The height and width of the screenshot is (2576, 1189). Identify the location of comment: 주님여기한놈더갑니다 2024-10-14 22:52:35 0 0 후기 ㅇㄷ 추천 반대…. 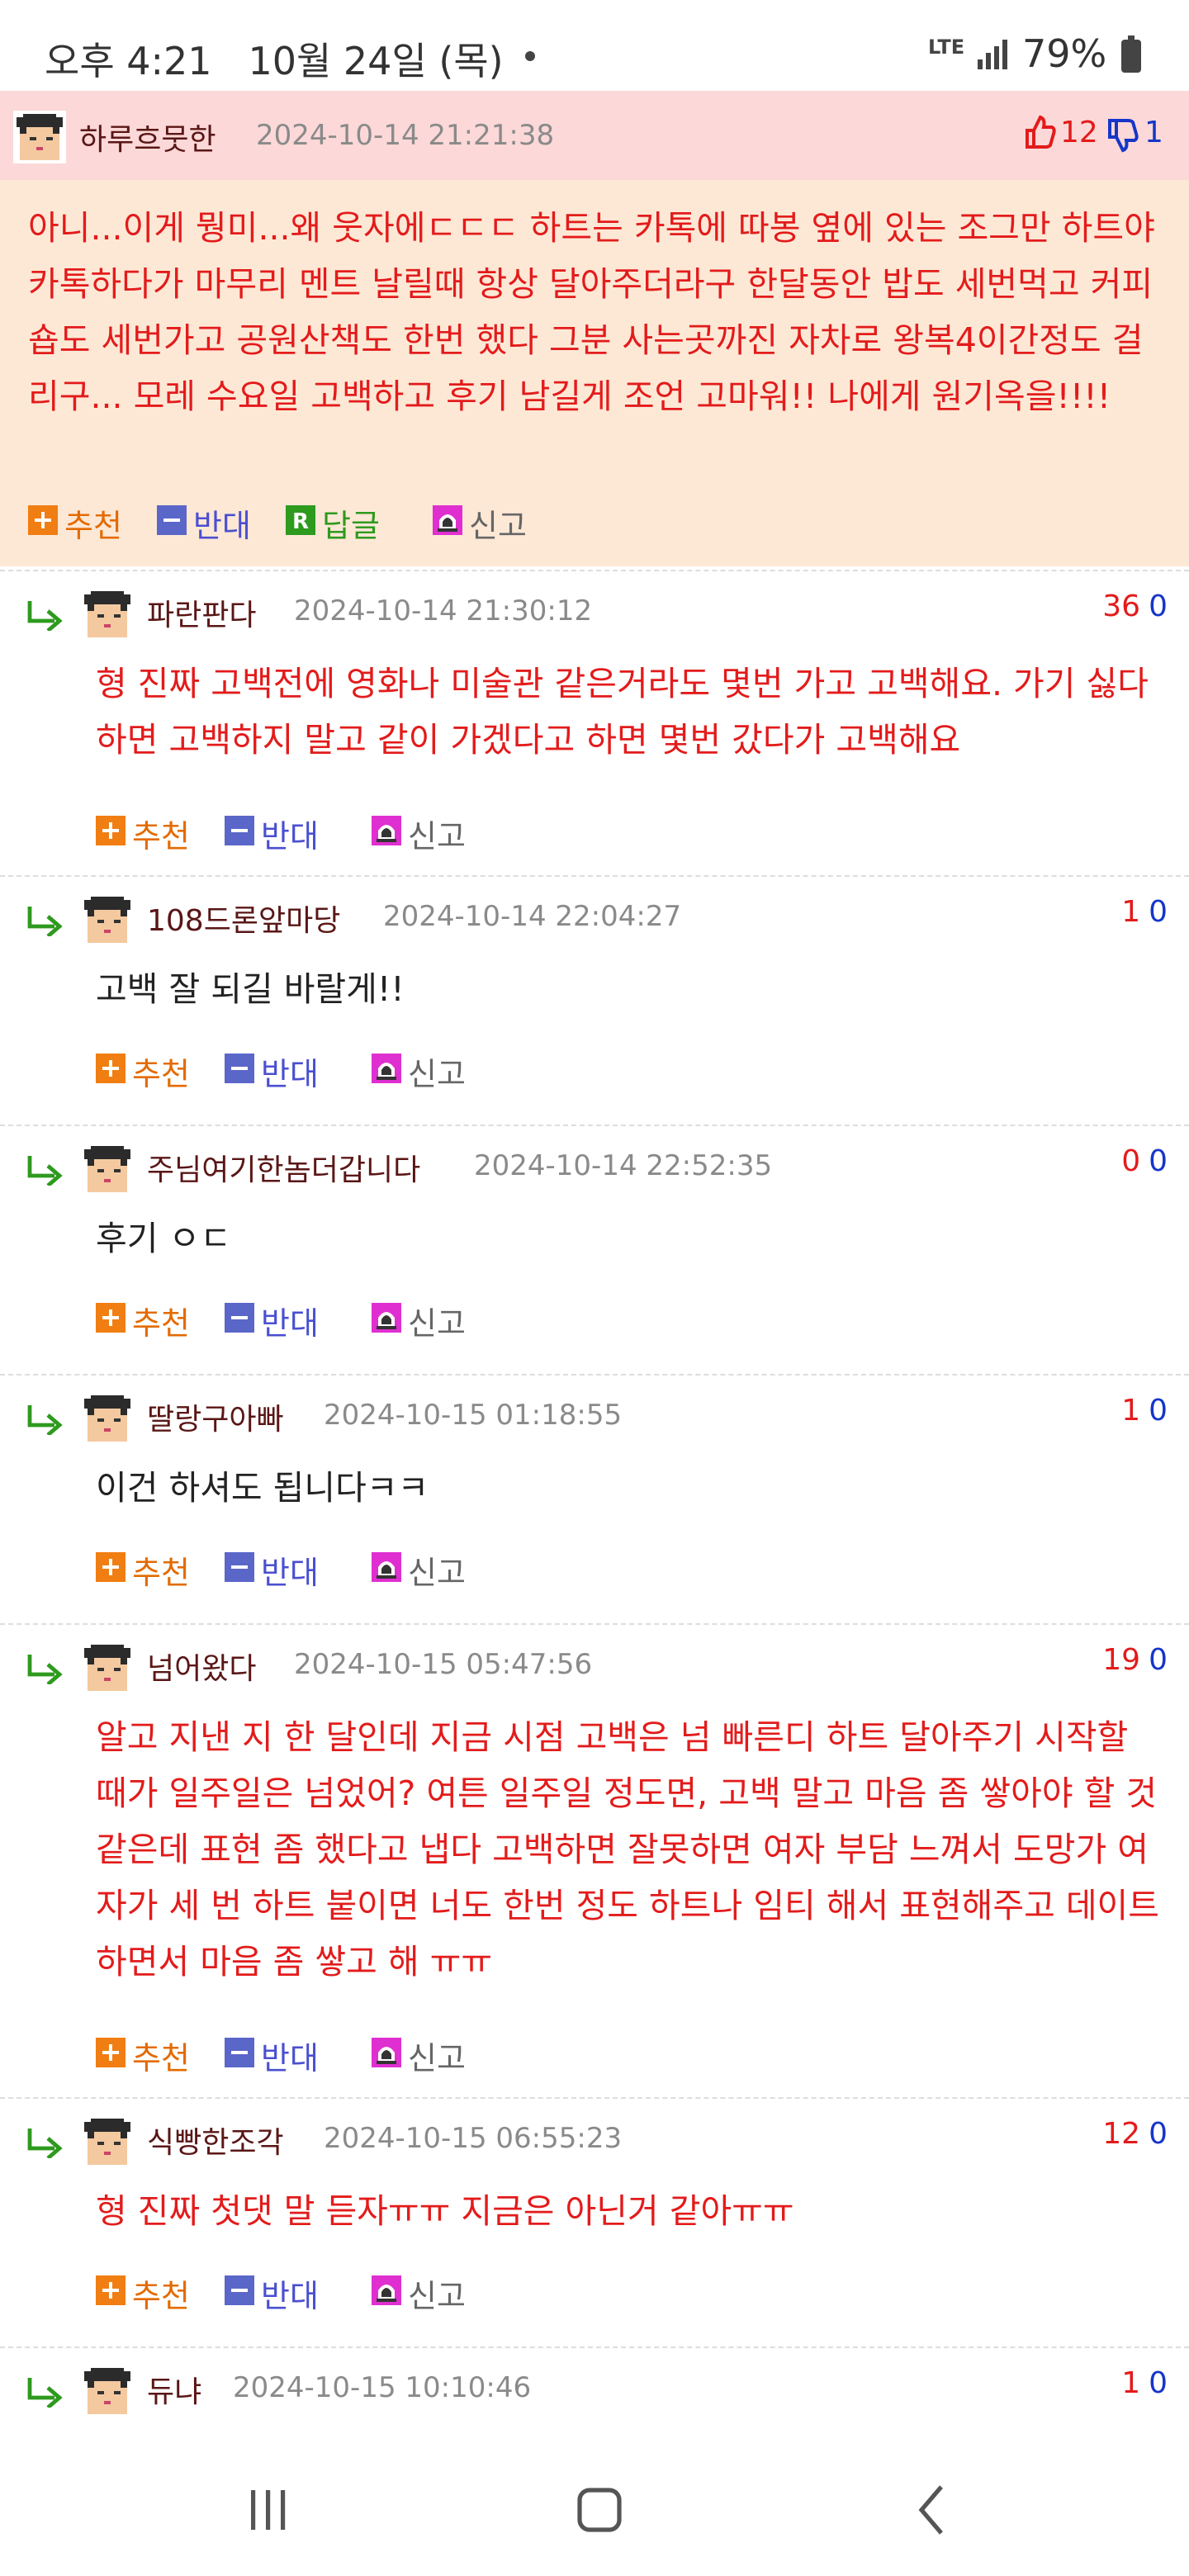
(594, 1248).